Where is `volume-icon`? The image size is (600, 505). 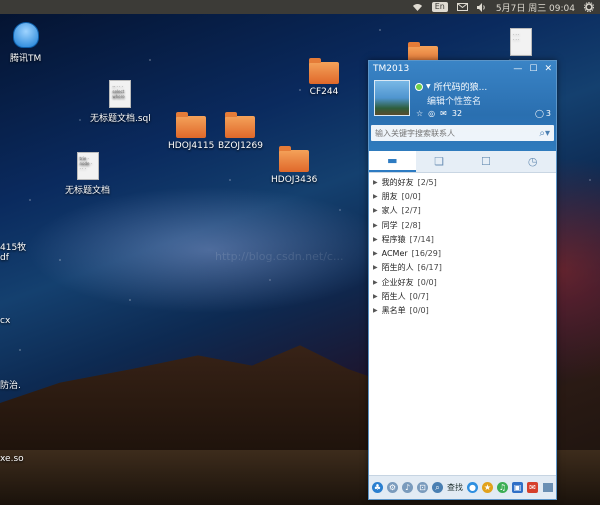
volume-icon is located at coordinates (481, 7).